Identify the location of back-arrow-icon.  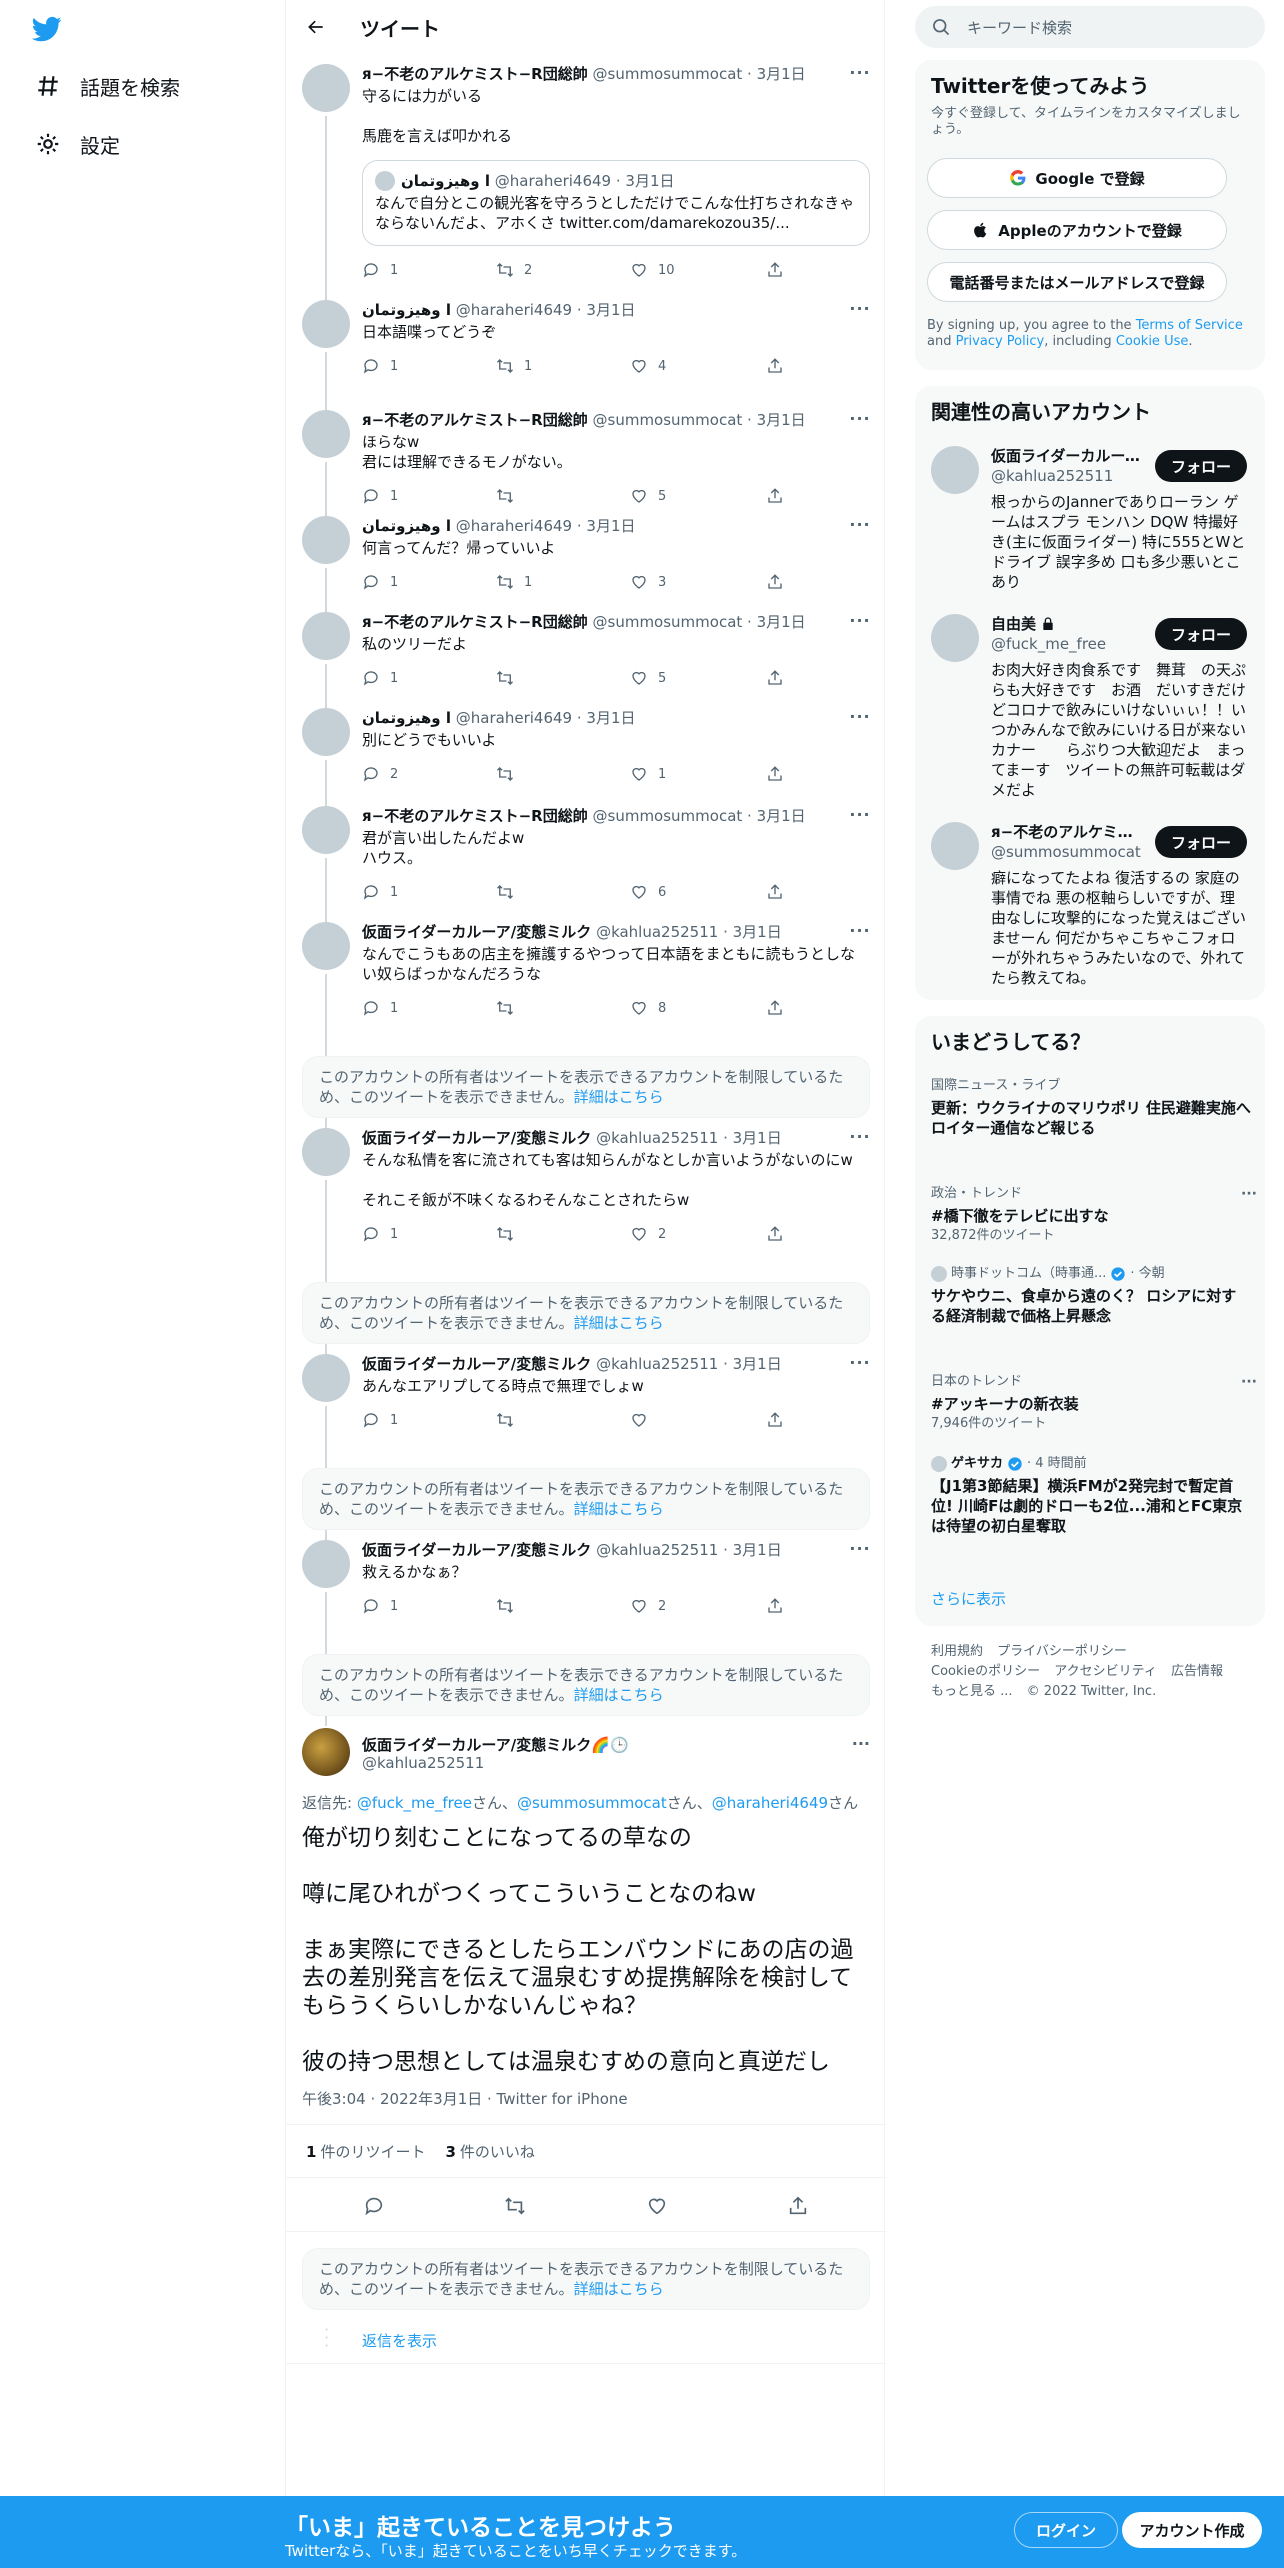
(316, 27).